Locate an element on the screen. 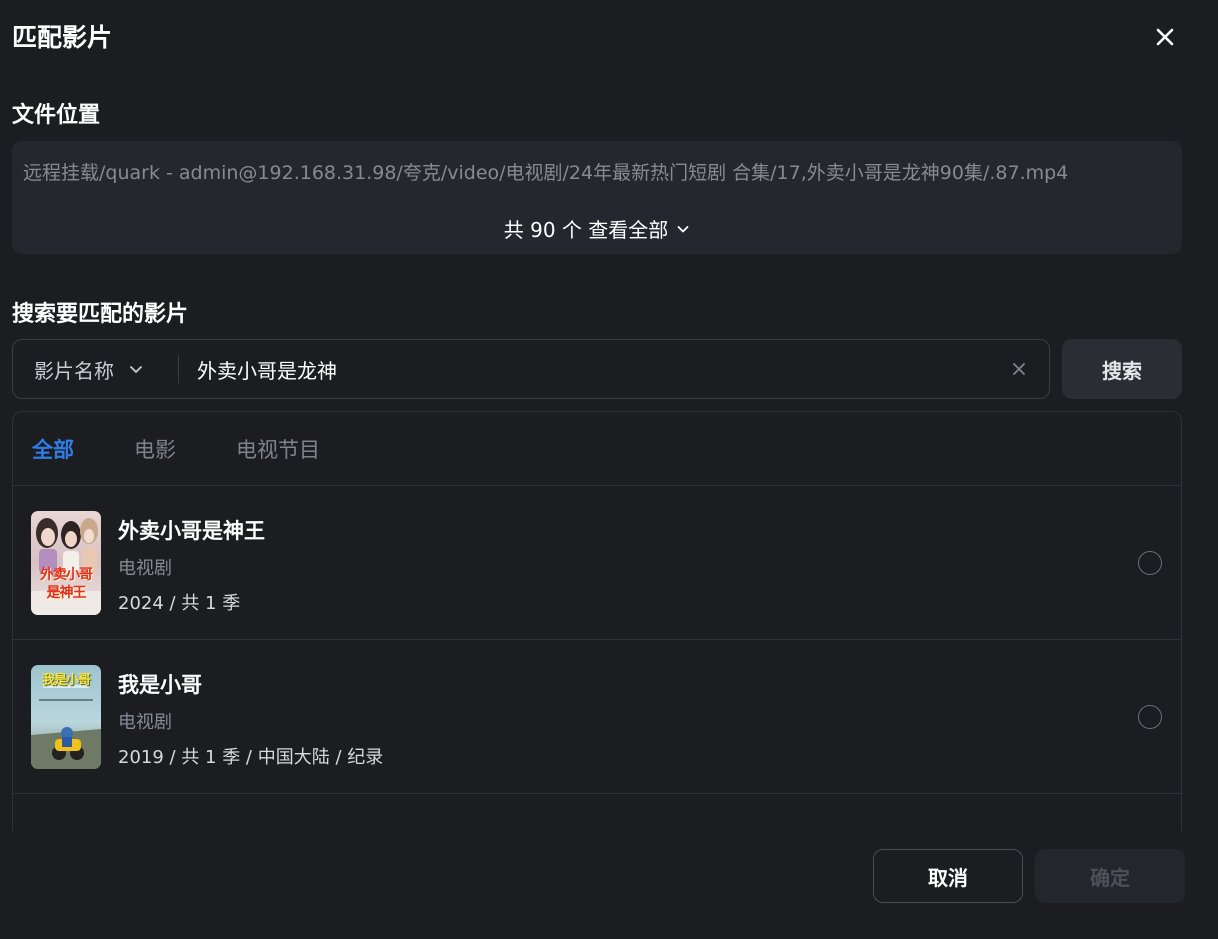  search-type-dropdown: 影片名称 is located at coordinates (89, 369).